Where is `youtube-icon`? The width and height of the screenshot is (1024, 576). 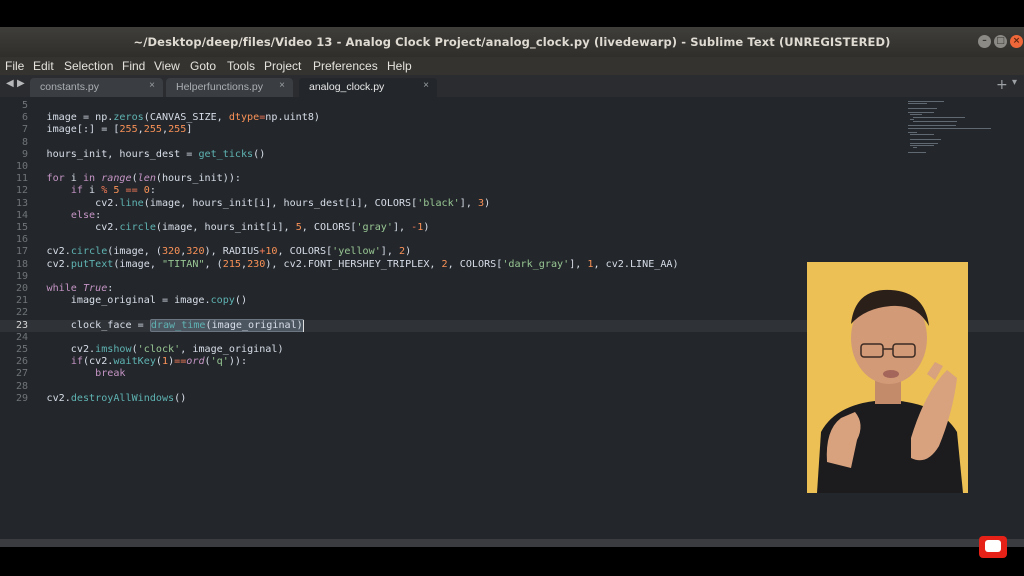 youtube-icon is located at coordinates (993, 547).